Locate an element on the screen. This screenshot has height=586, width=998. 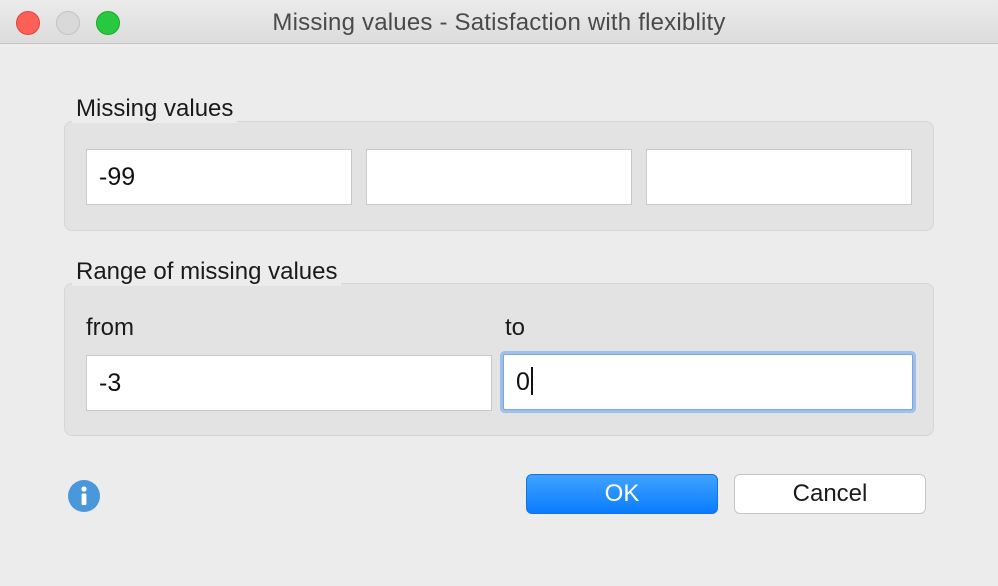
missing-values-group-label: Missing values is located at coordinates (155, 109).